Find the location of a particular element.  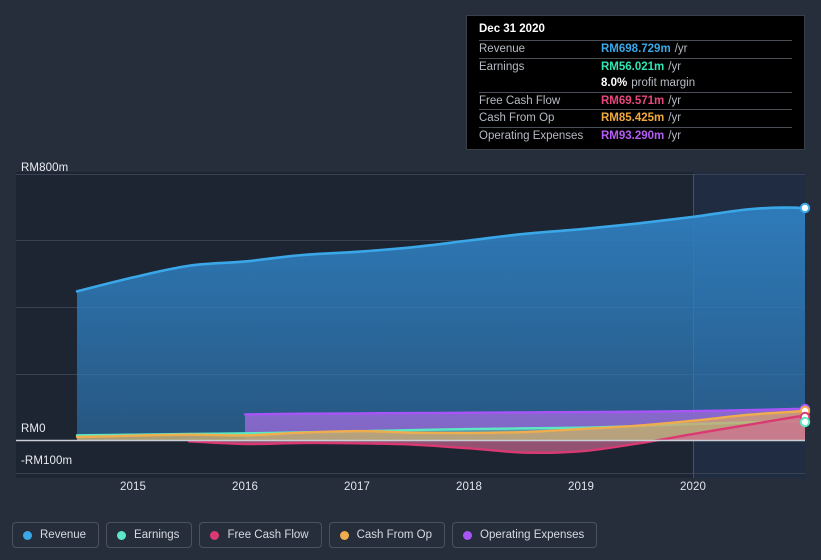

legend-item-label: Free Cash Flow is located at coordinates (268, 535).